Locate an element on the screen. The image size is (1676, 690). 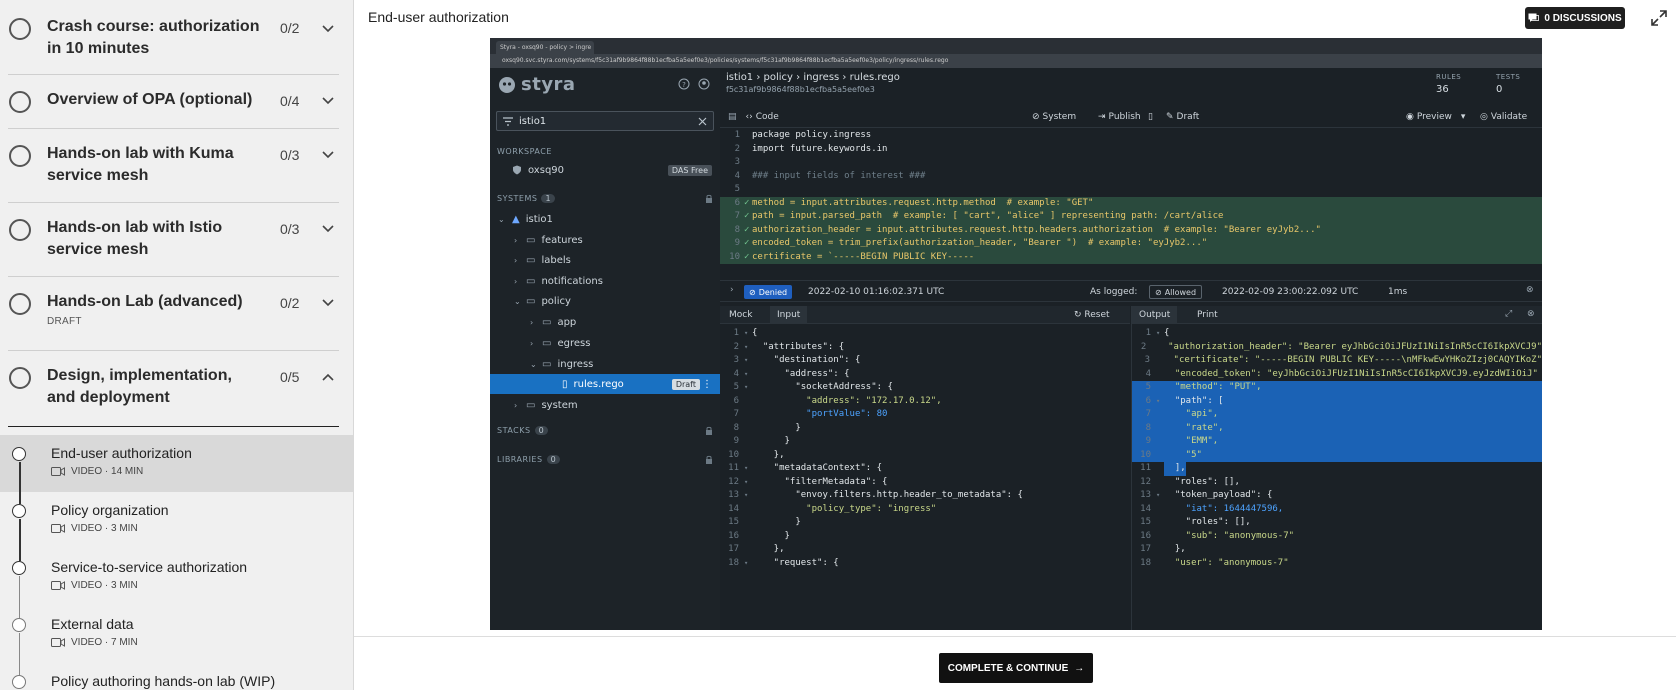
lesson-policy-authoring-lab: Policy authoring hands-on lab (WIP) is located at coordinates (176, 676).